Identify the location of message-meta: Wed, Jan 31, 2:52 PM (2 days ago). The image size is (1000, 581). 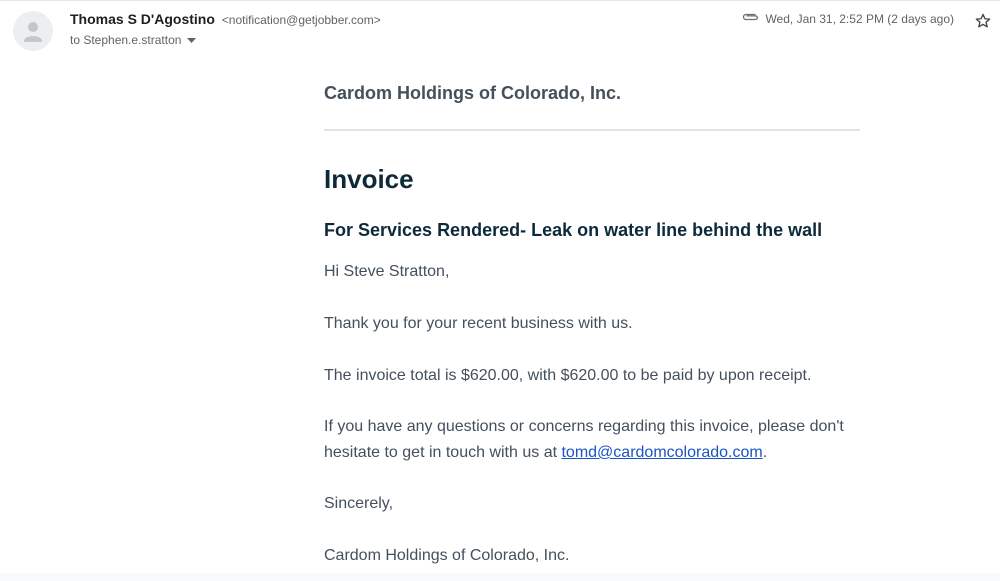
(847, 18).